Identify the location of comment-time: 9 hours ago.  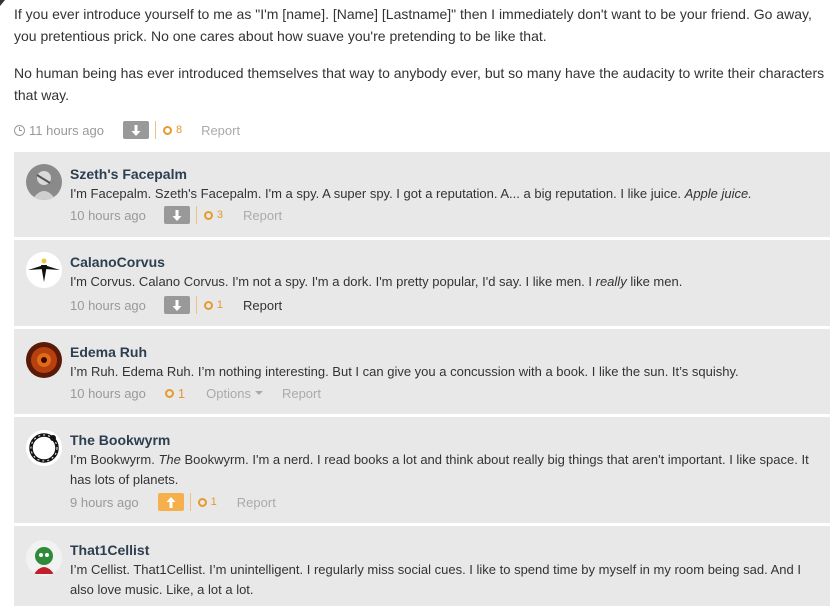
(104, 502).